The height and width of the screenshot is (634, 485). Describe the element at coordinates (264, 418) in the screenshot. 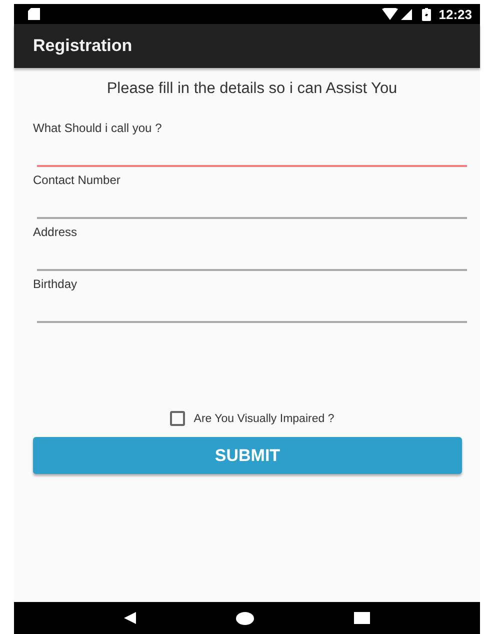

I see `checkbox-label: Are You Visually Impaired ?` at that location.